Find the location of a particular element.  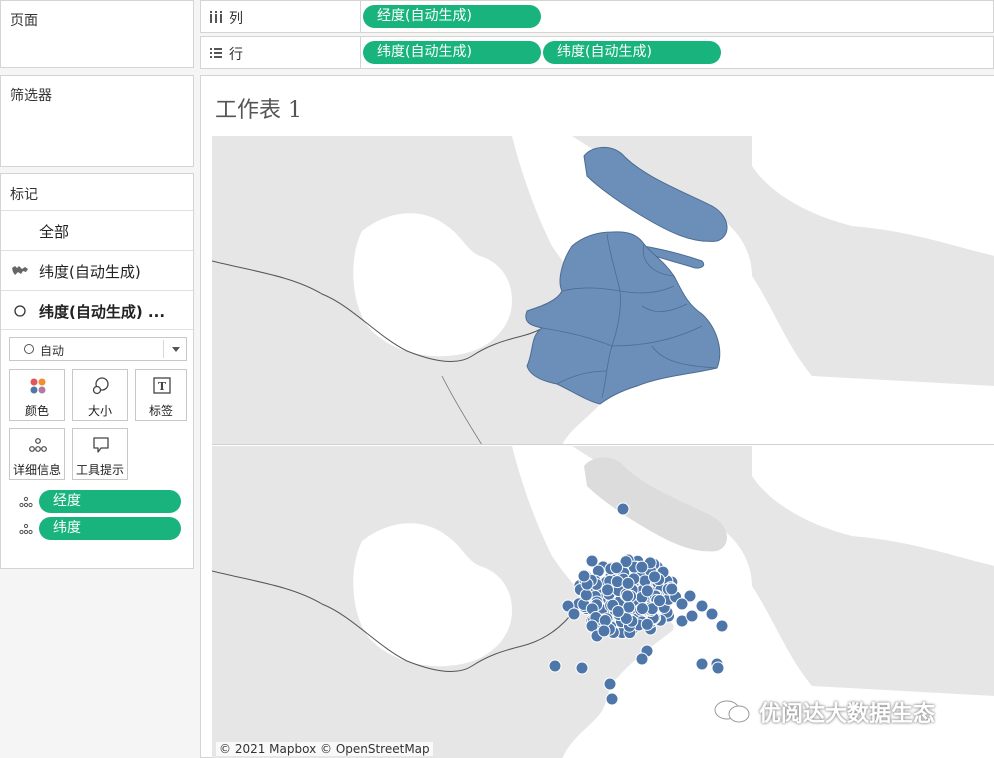

columns-shelf: 列 经度(自动生成) is located at coordinates (597, 16).